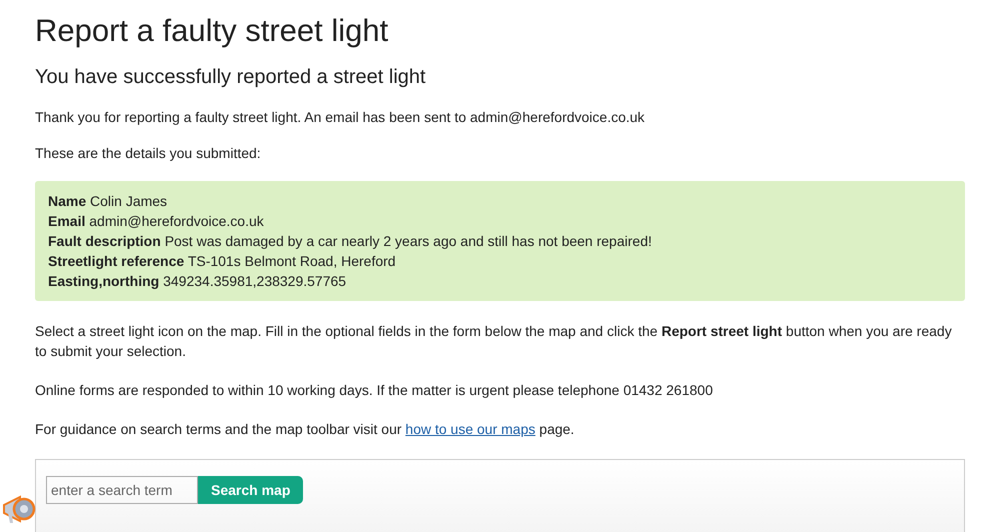  Describe the element at coordinates (116, 261) in the screenshot. I see `detail-label: Streetlight reference` at that location.